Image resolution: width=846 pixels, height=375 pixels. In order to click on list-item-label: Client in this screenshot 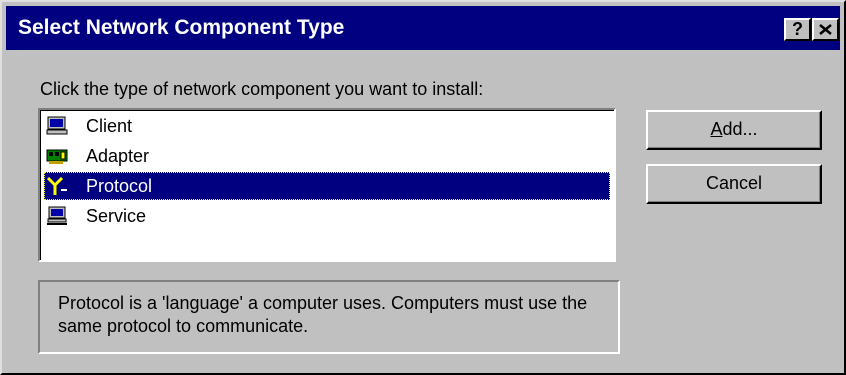, I will do `click(109, 126)`.